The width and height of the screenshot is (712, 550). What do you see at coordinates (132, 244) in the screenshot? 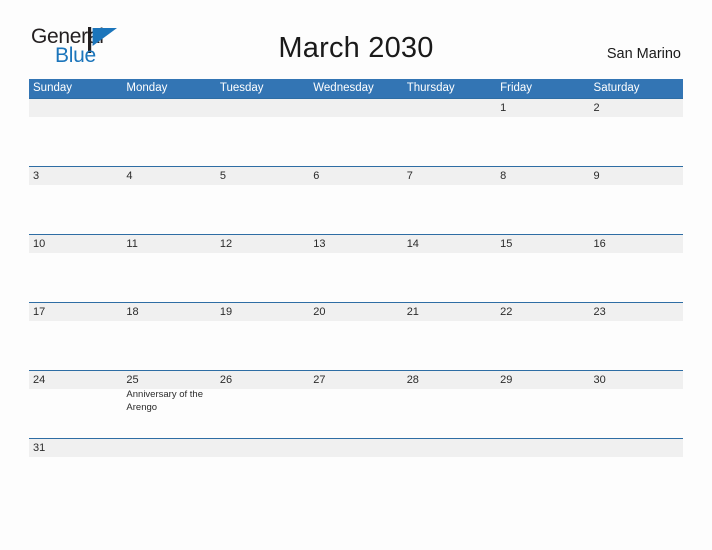
I see `day-number: 11` at bounding box center [132, 244].